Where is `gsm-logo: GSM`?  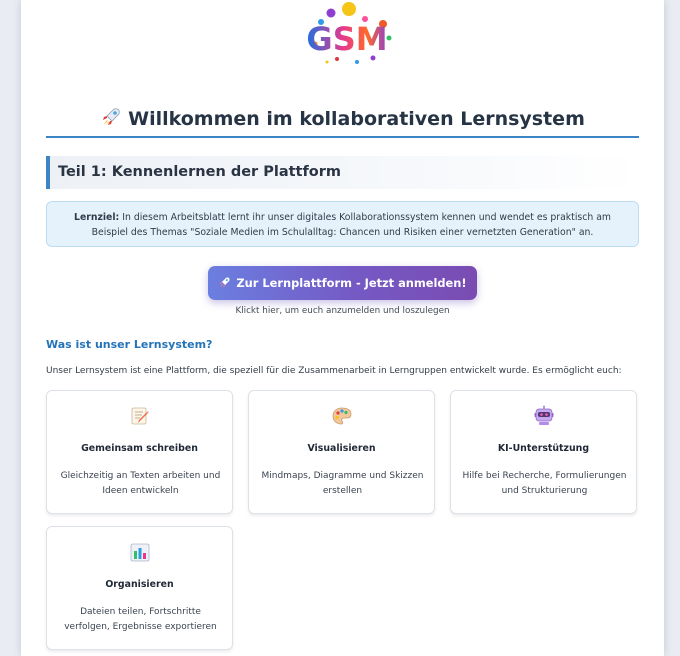 gsm-logo: GSM is located at coordinates (346, 35).